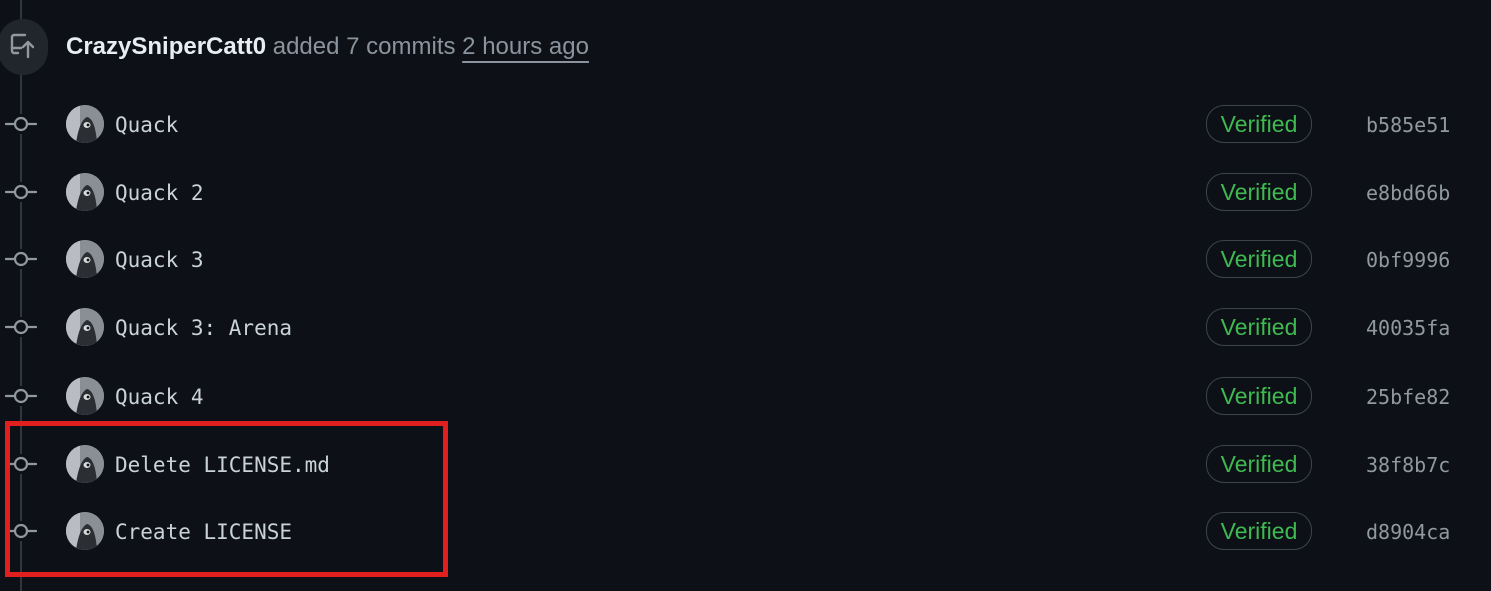 This screenshot has height=591, width=1491. I want to click on commit-message: Create LICENSE, so click(203, 532).